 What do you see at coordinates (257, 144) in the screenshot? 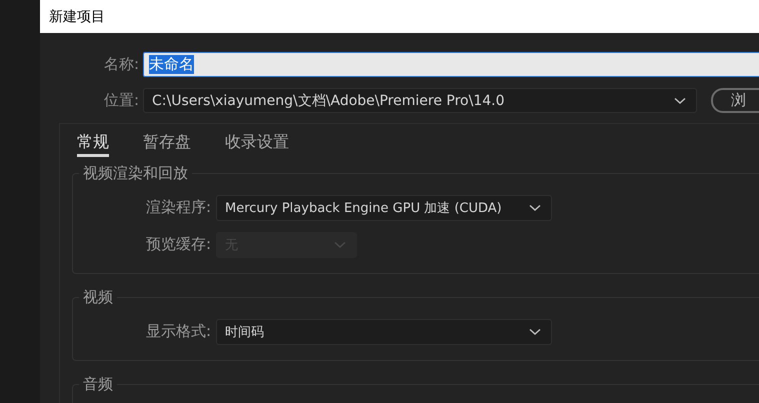
I see `tab: 收录设置` at bounding box center [257, 144].